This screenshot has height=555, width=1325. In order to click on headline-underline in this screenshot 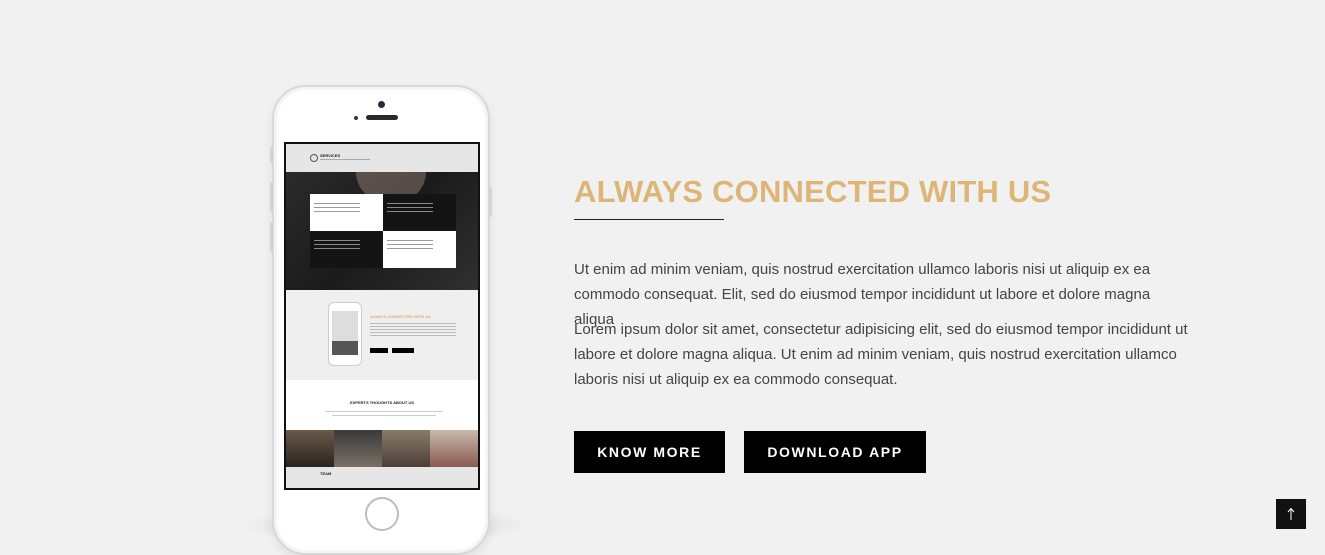, I will do `click(649, 219)`.